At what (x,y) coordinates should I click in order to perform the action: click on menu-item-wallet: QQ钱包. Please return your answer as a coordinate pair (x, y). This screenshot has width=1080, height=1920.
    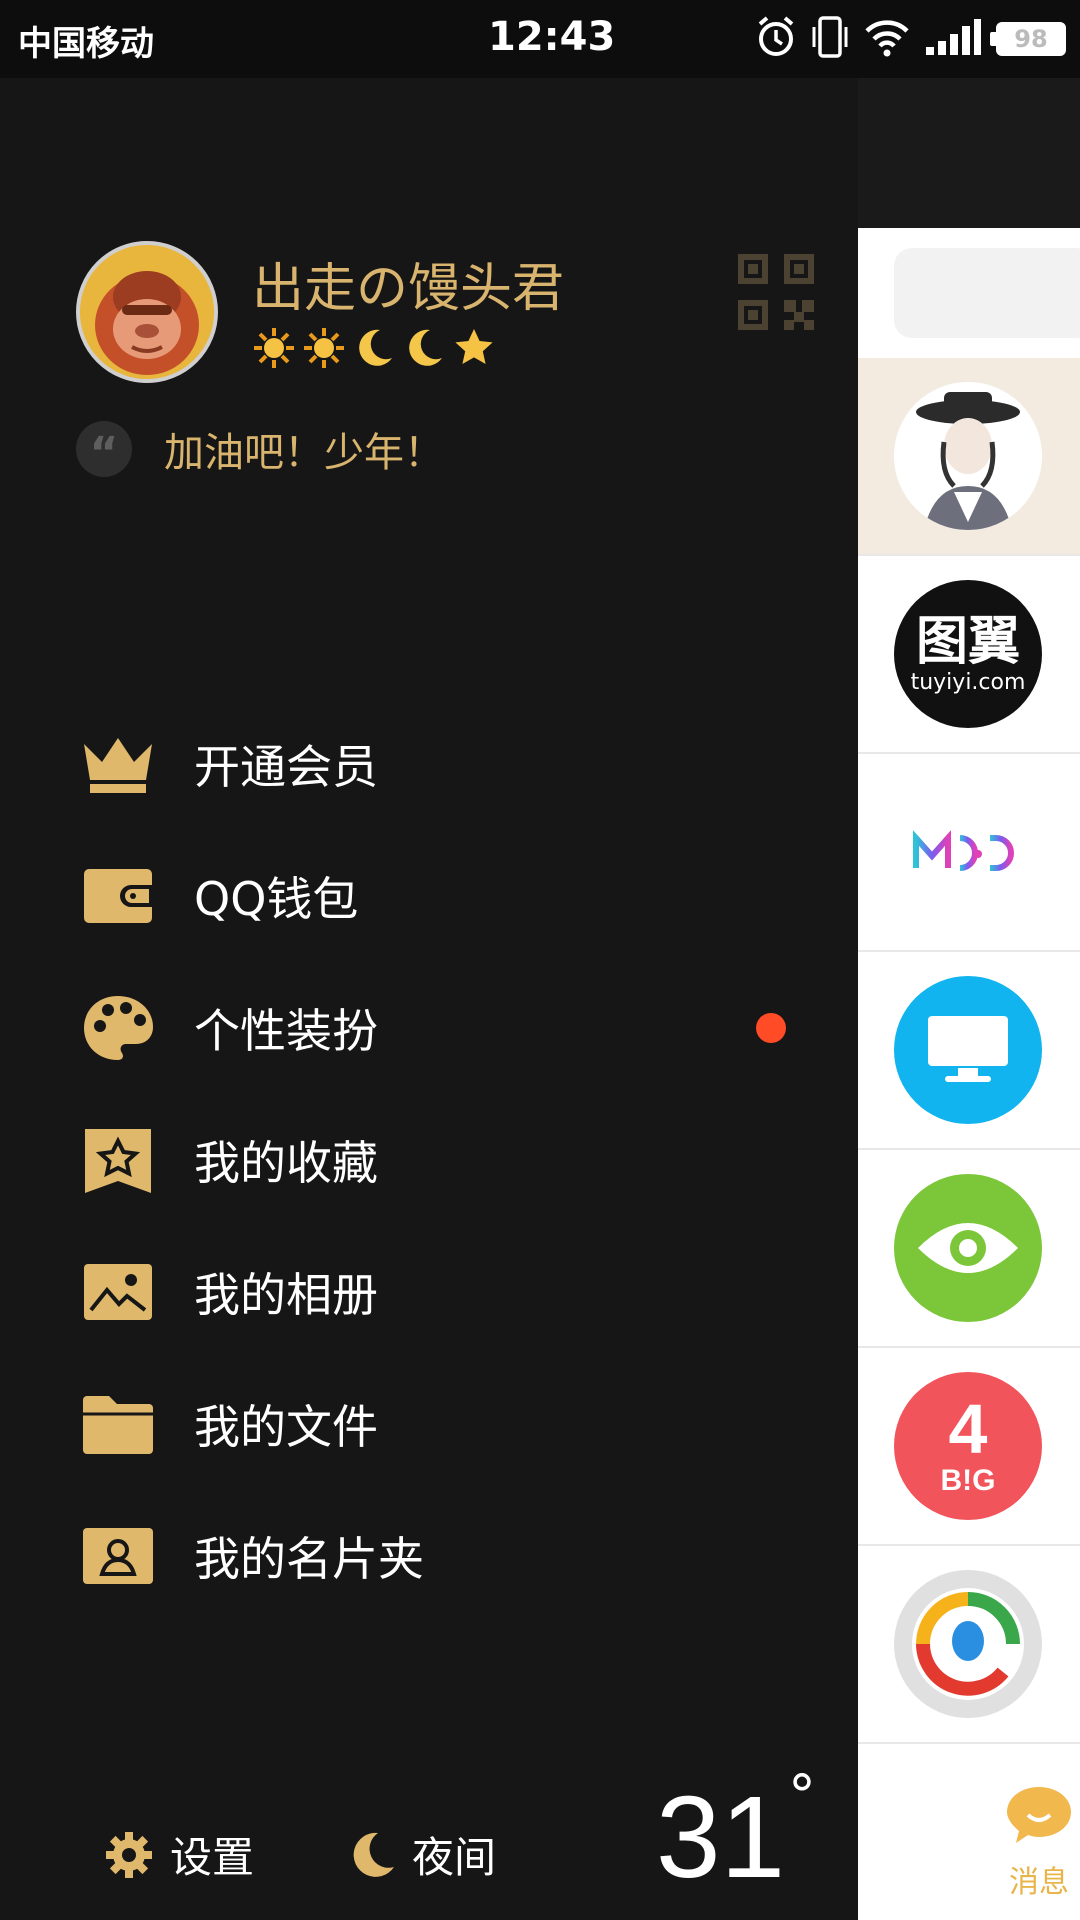
    Looking at the image, I should click on (429, 896).